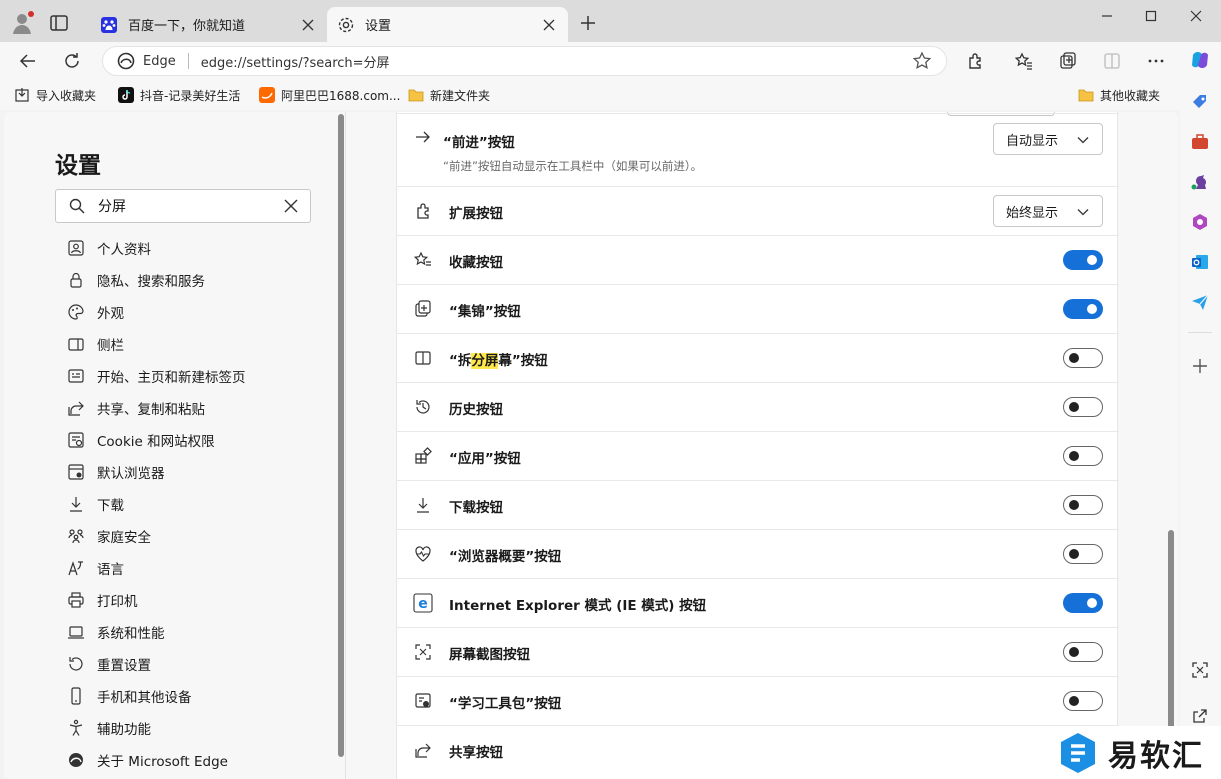 The height and width of the screenshot is (779, 1221). Describe the element at coordinates (922, 61) in the screenshot. I see `favorite-star-icon` at that location.